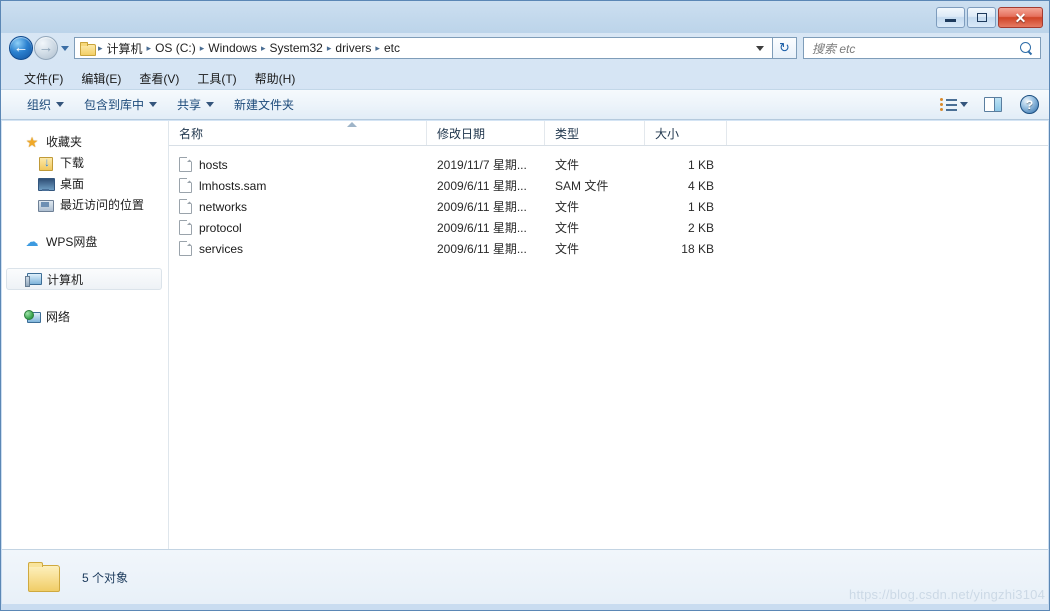  I want to click on organize-label: 组织, so click(39, 105).